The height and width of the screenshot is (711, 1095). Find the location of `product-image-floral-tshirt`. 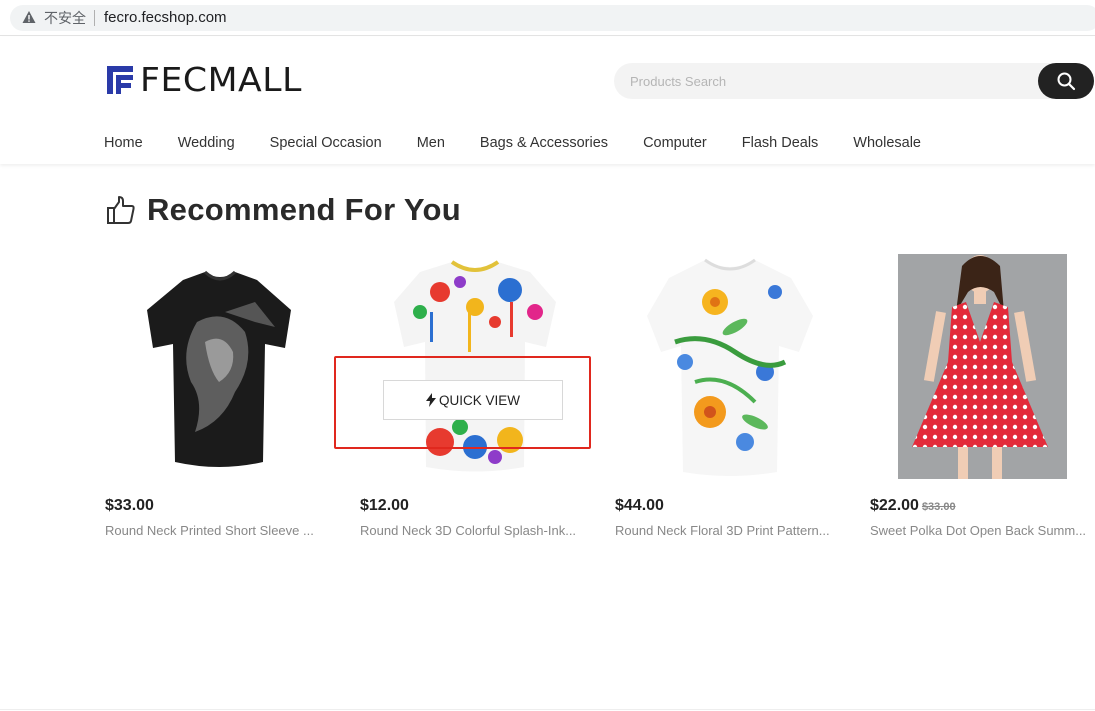

product-image-floral-tshirt is located at coordinates (730, 367).